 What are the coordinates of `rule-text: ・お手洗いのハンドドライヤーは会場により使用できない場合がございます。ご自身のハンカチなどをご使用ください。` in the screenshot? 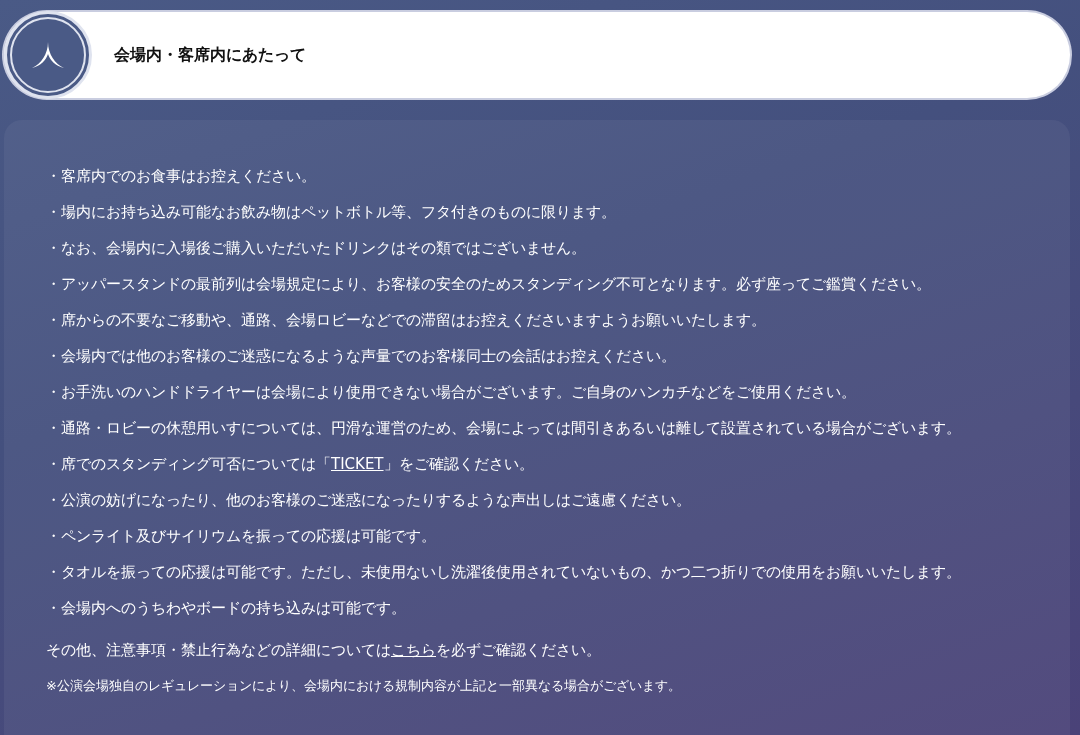 It's located at (451, 392).